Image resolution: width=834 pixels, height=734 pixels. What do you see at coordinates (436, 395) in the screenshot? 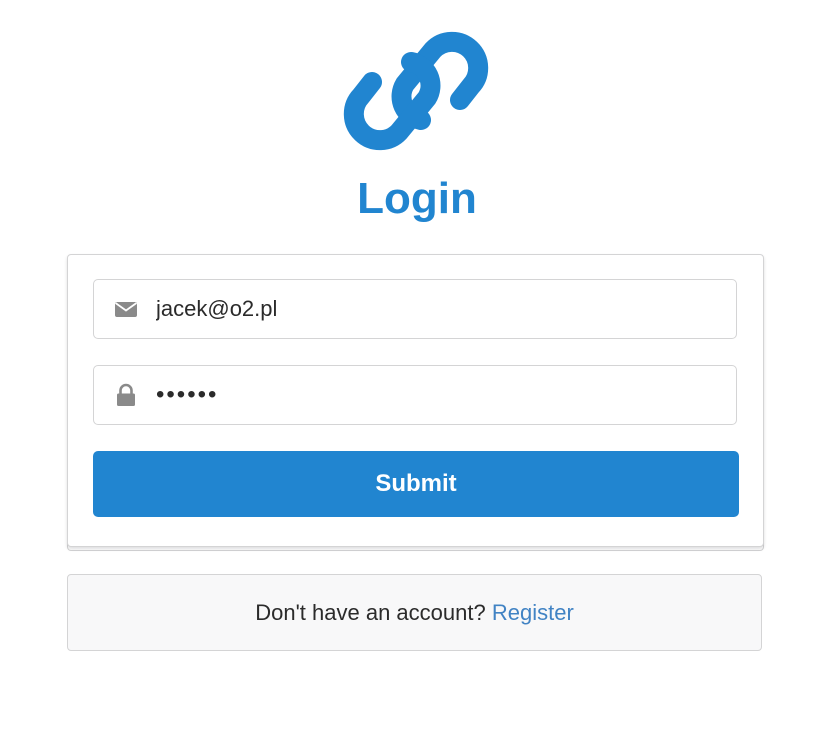
I see `password-input` at bounding box center [436, 395].